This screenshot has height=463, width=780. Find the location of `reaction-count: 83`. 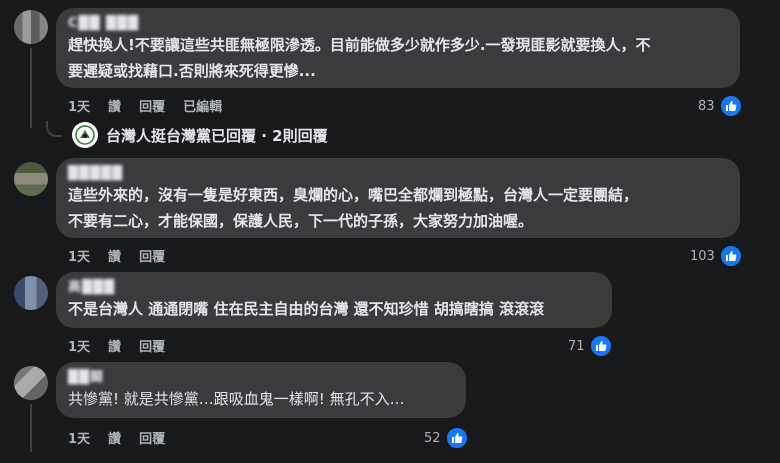

reaction-count: 83 is located at coordinates (720, 106).